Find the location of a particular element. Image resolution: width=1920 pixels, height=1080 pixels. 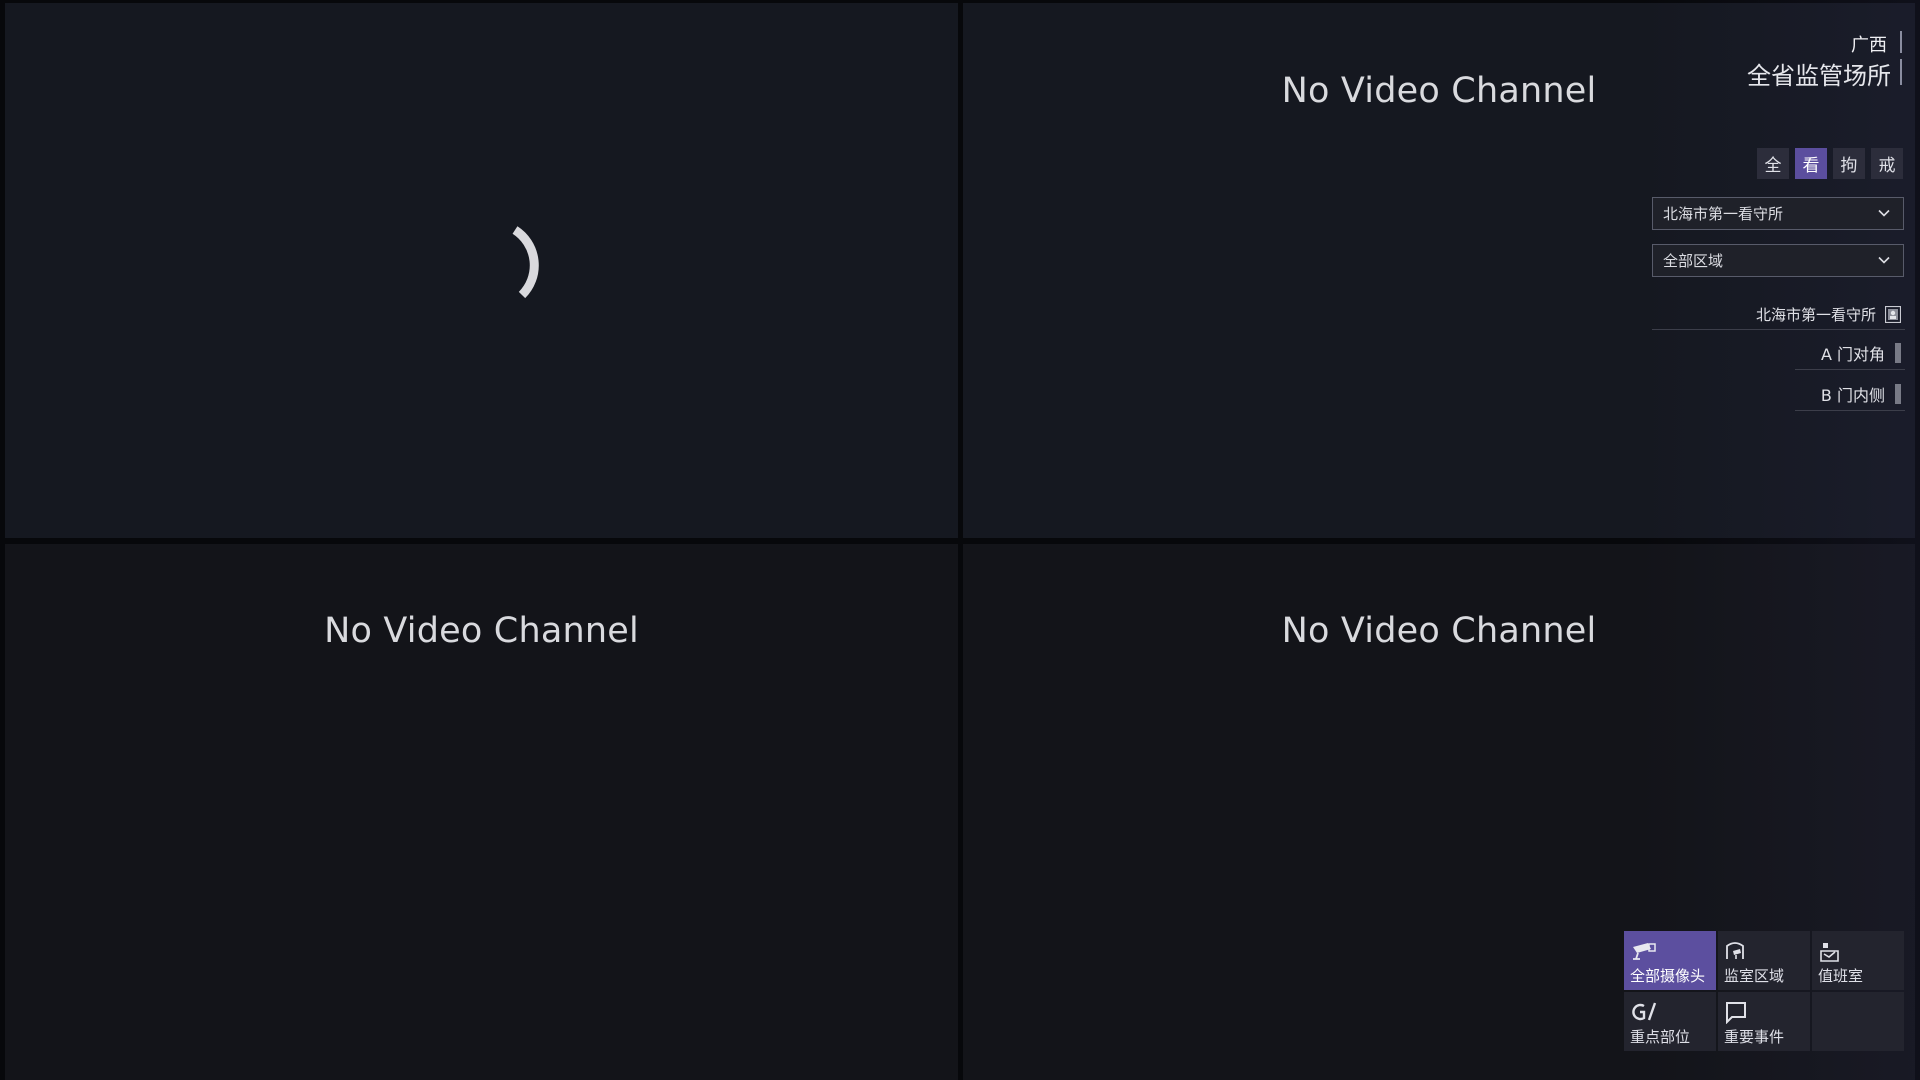

tree-item-camera: A 门对角 is located at coordinates (1850, 353).